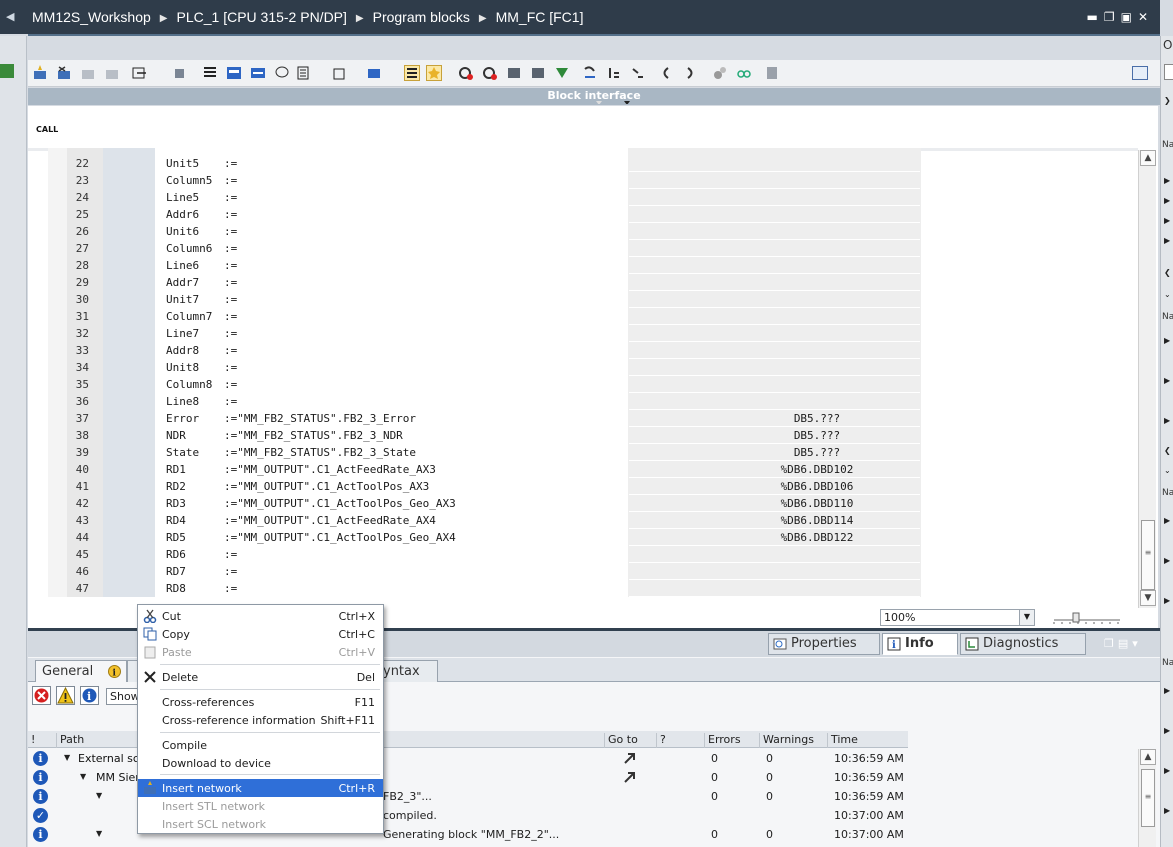 The width and height of the screenshot is (1173, 847). What do you see at coordinates (484, 282) in the screenshot?
I see `code-line: 29 Addr7:=` at bounding box center [484, 282].